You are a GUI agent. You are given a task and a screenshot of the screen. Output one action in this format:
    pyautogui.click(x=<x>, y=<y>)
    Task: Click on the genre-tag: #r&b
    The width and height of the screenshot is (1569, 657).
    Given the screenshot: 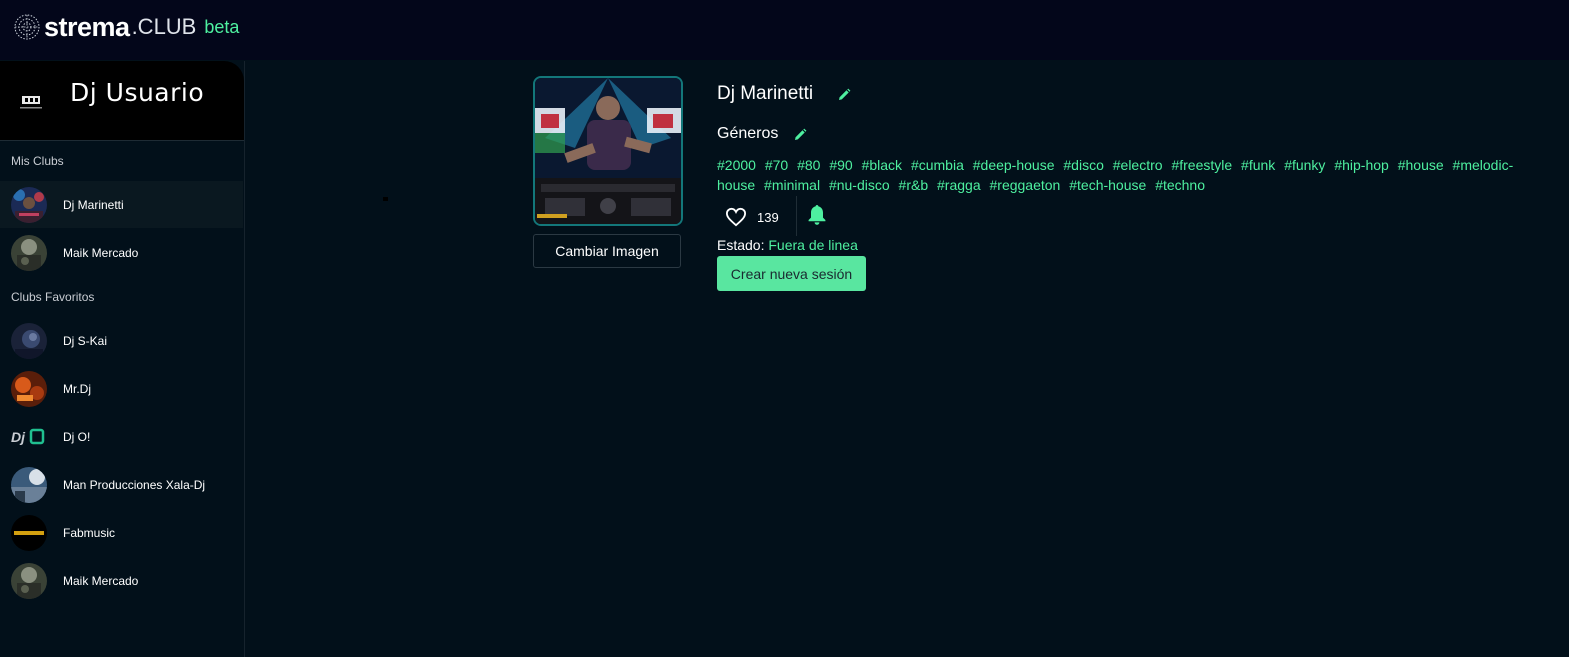 What is the action you would take?
    pyautogui.click(x=914, y=185)
    